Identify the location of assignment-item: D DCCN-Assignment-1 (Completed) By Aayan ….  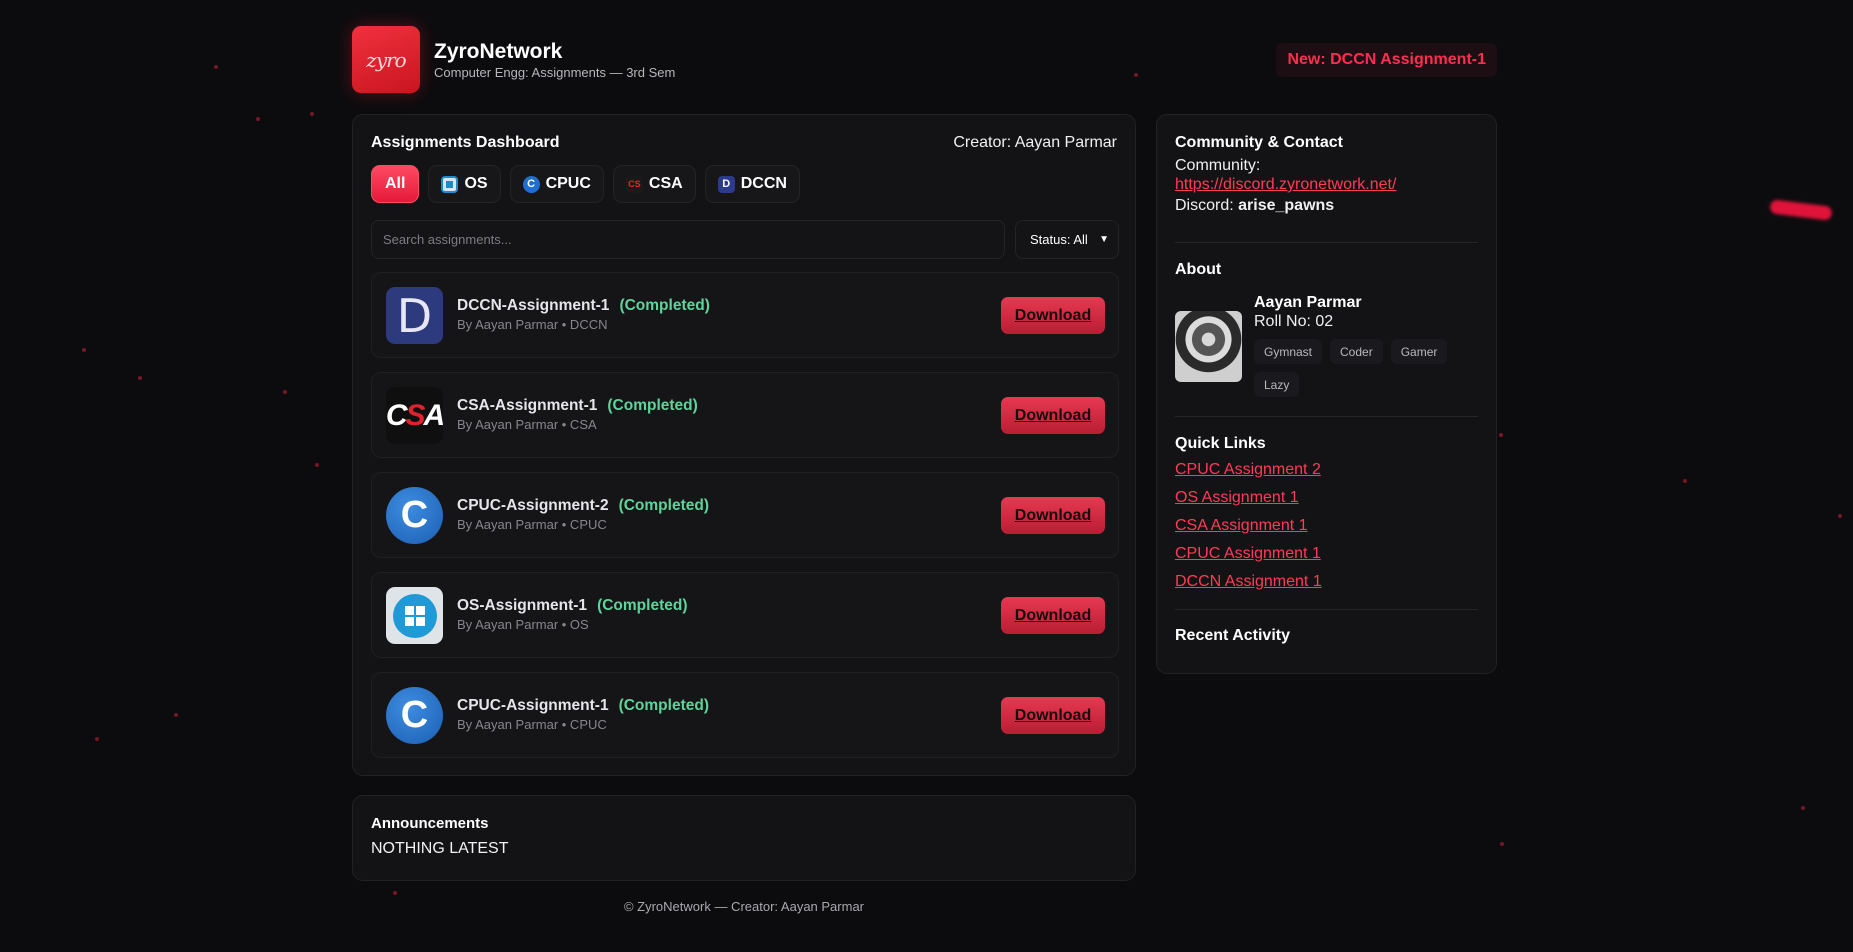
(745, 315).